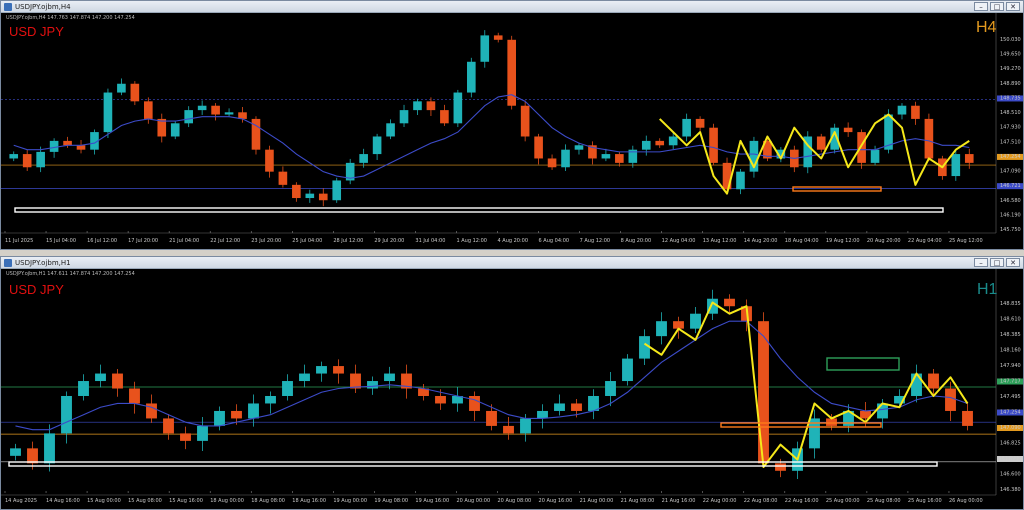 The image size is (1024, 510). What do you see at coordinates (225, 241) in the screenshot?
I see `time-tick-label: 22 Jul 12:00` at bounding box center [225, 241].